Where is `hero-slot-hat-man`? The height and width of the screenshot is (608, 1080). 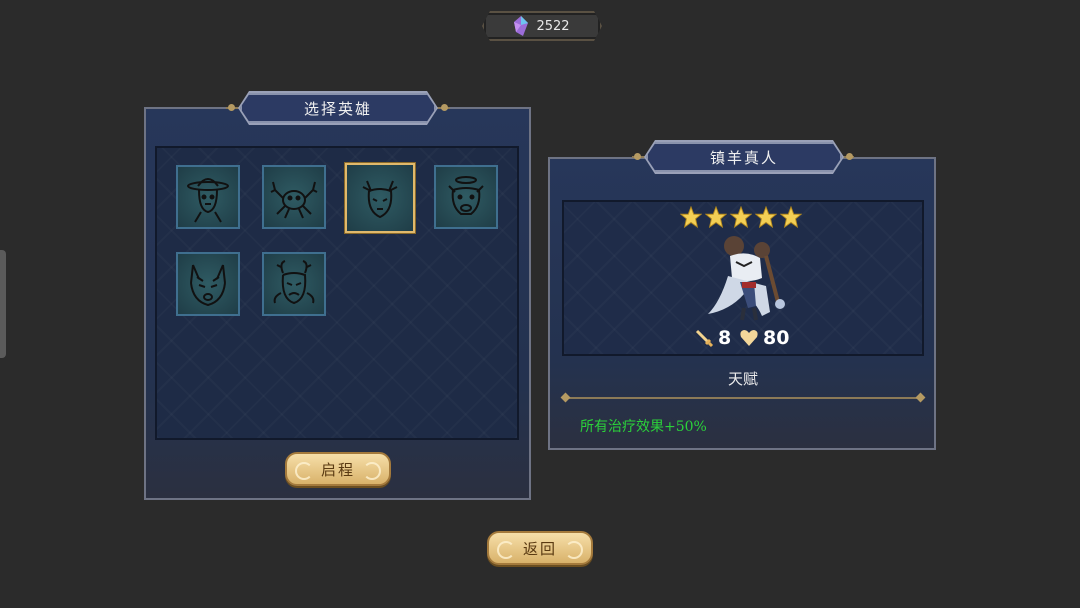
hero-slot-hat-man is located at coordinates (208, 197).